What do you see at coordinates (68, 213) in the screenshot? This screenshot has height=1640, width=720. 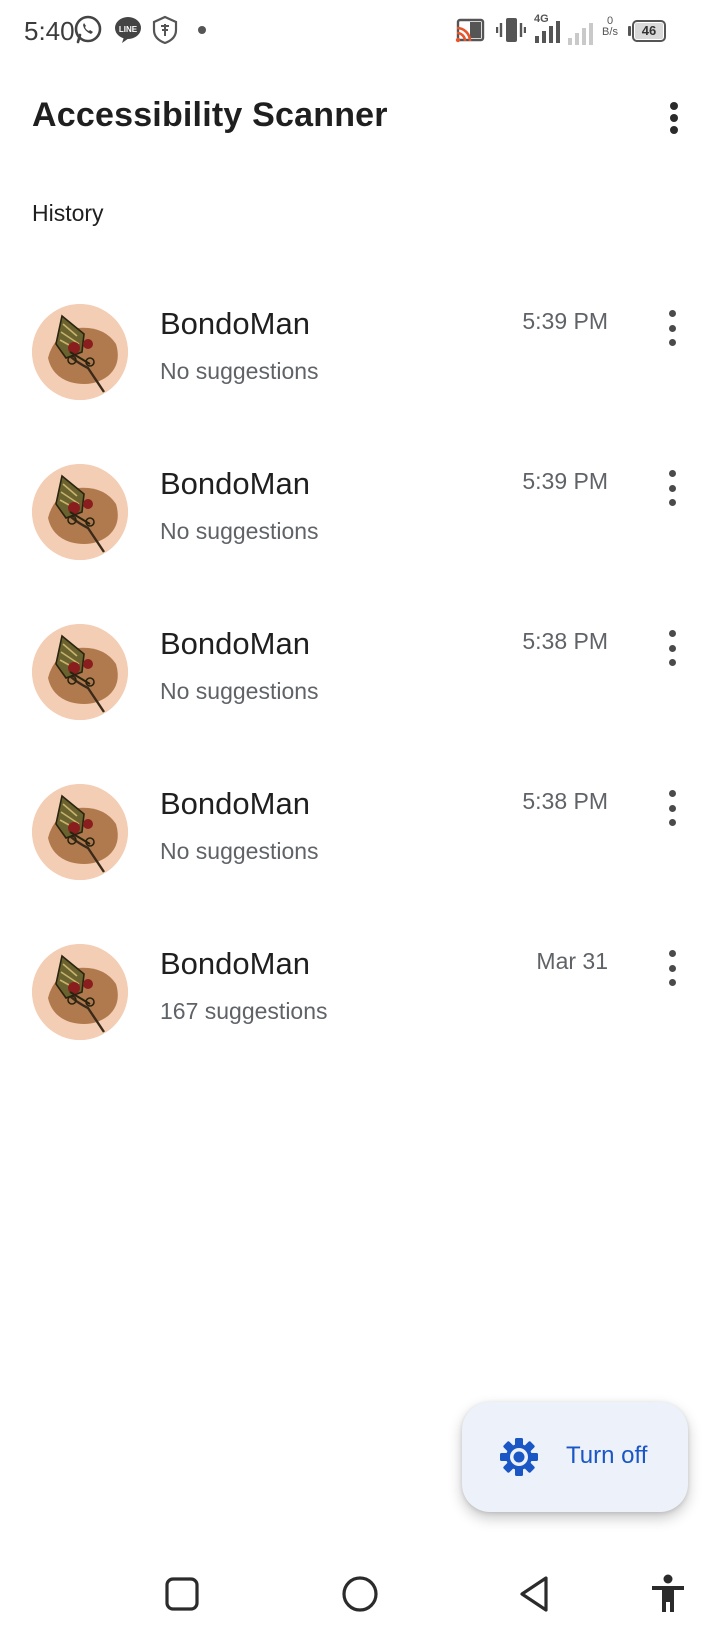 I see `section-title-history: History` at bounding box center [68, 213].